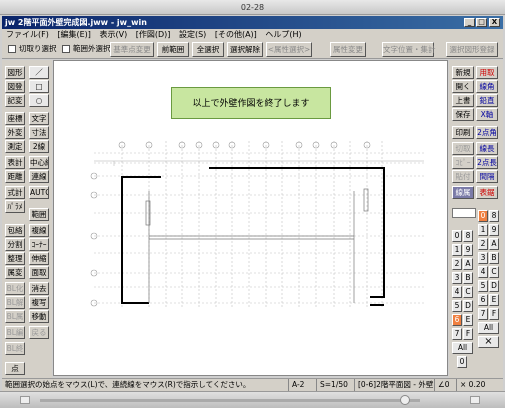 This screenshot has height=408, width=505. Describe the element at coordinates (39, 100) in the screenshot. I see `circle-tool-icon: ○` at that location.